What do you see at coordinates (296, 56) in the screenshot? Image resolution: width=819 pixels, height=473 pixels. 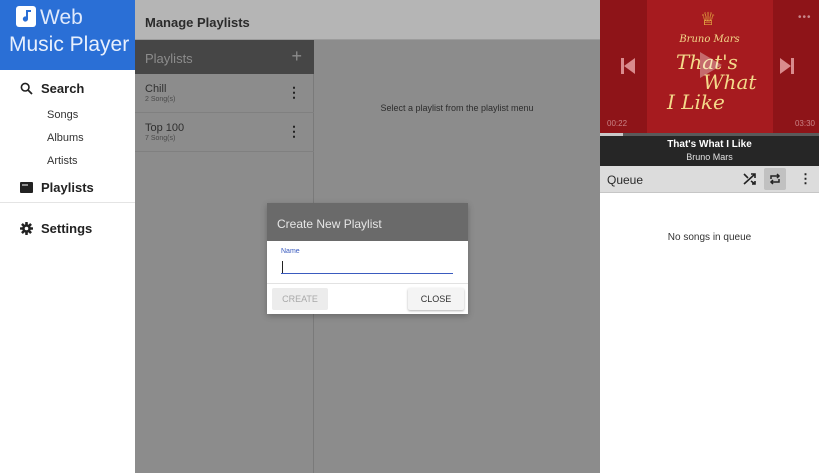 I see `plus-icon: +` at bounding box center [296, 56].